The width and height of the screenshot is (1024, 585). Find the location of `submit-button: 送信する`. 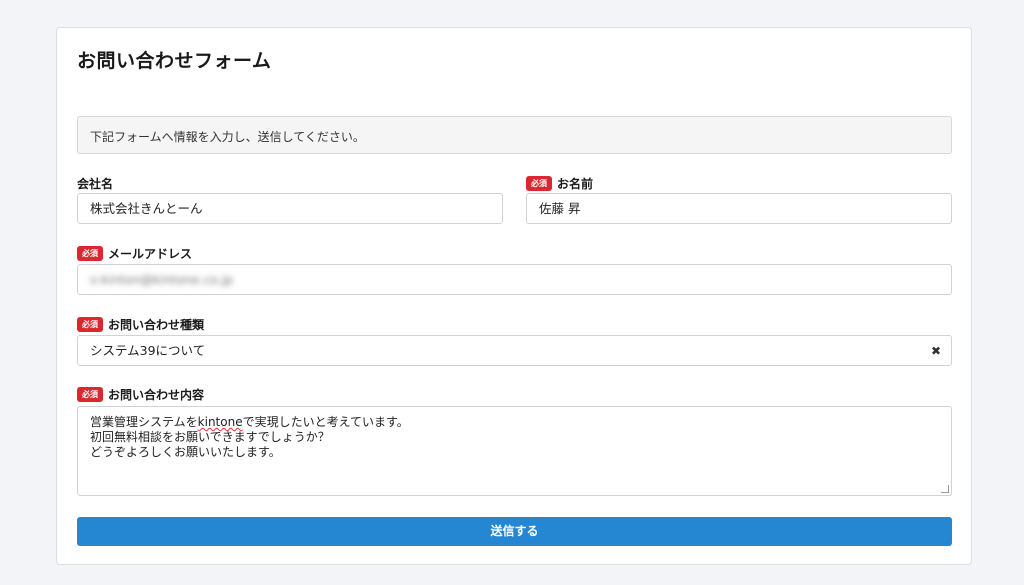

submit-button: 送信する is located at coordinates (514, 531).